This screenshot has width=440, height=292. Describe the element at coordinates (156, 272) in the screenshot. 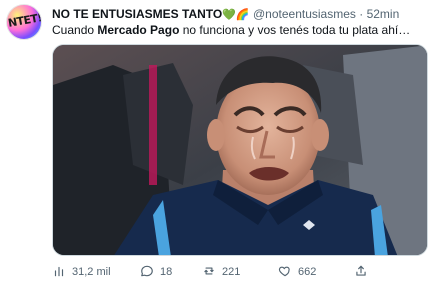

I see `reply-action: 18` at that location.